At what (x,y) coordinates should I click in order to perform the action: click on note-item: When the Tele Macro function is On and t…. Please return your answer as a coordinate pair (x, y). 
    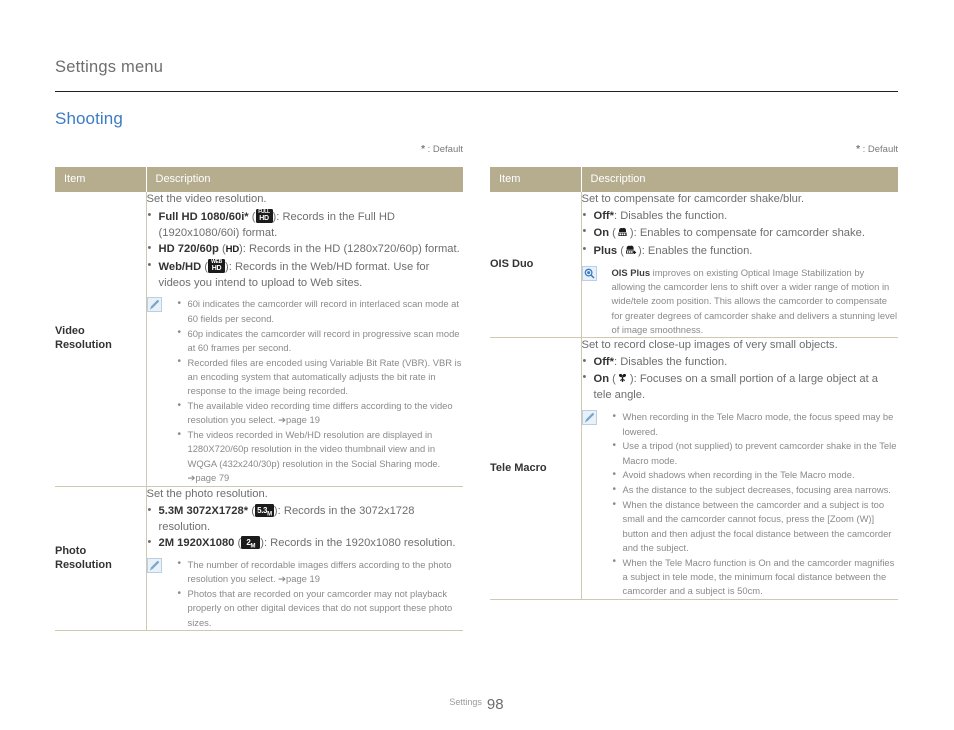
    Looking at the image, I should click on (755, 576).